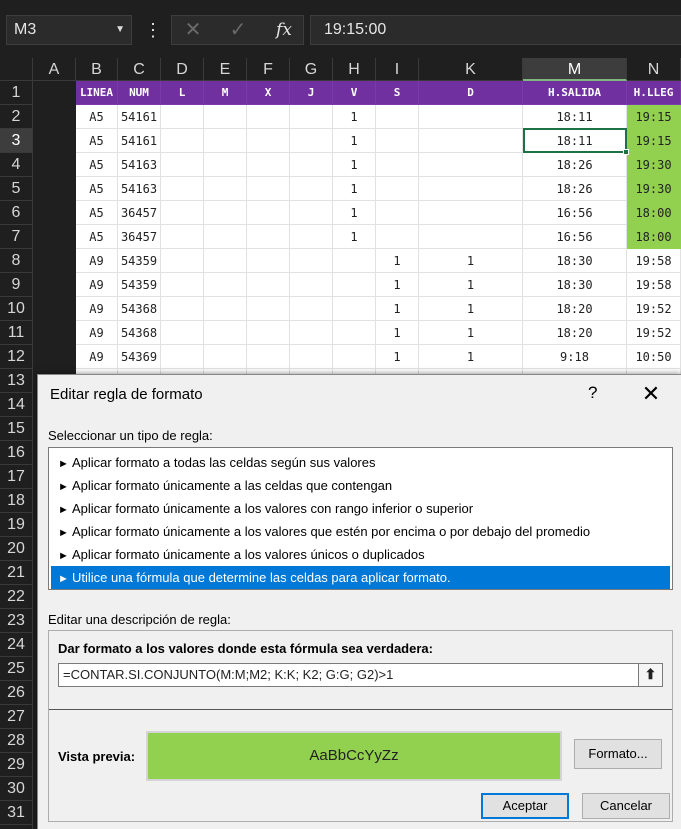 The image size is (681, 829). What do you see at coordinates (311, 93) in the screenshot?
I see `header-cell: J` at bounding box center [311, 93].